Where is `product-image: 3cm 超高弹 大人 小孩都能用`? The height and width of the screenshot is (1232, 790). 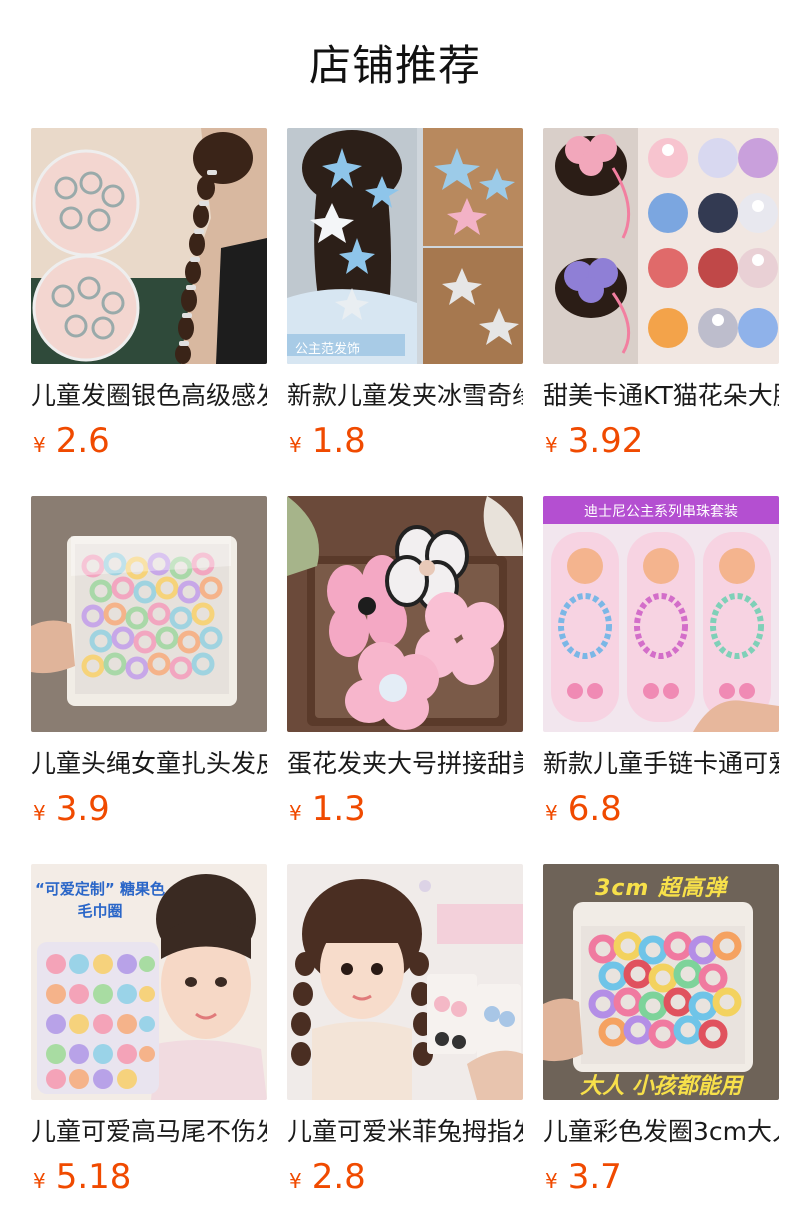 product-image: 3cm 超高弹 大人 小孩都能用 is located at coordinates (661, 982).